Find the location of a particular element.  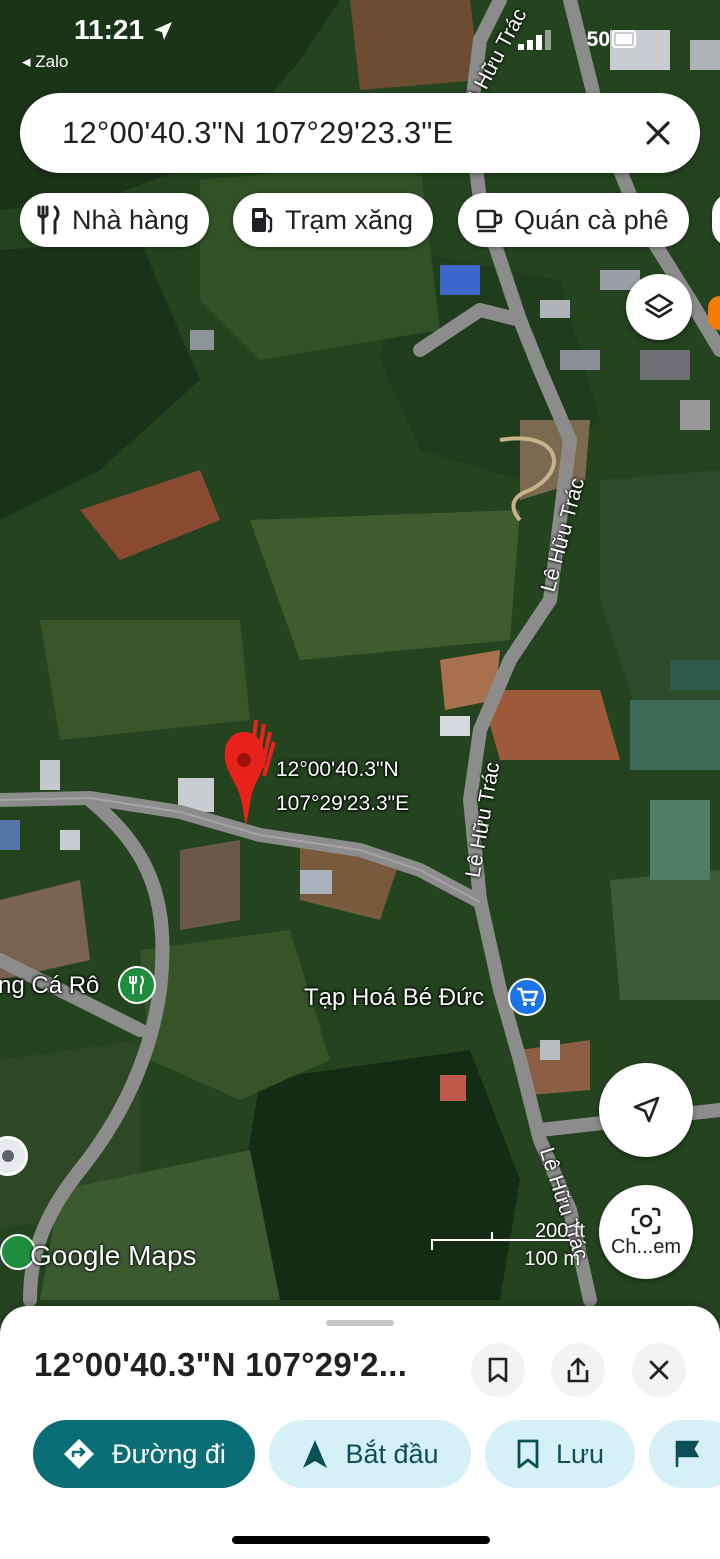

pin-coordinates-line2: 107°29'23.3"E is located at coordinates (343, 803).